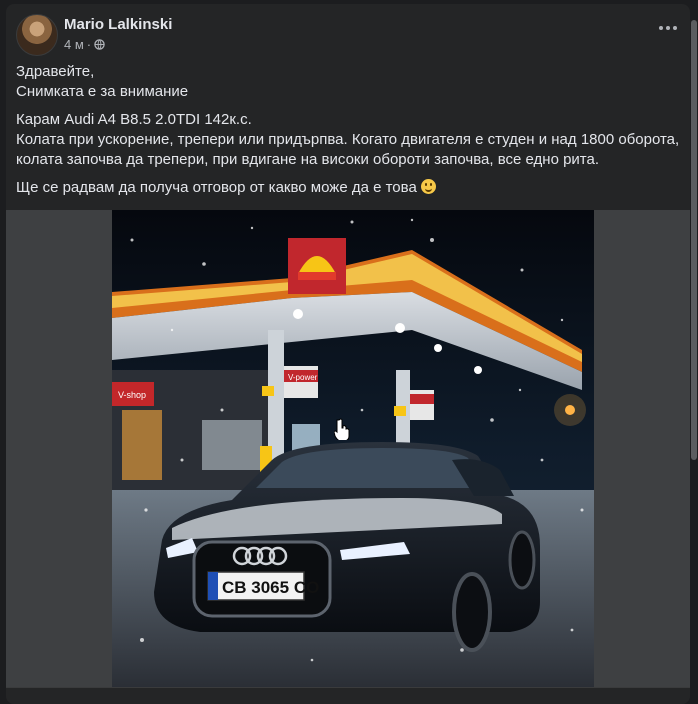 This screenshot has width=698, height=704. What do you see at coordinates (55, 71) in the screenshot?
I see `greeting-line: Здравейте,` at bounding box center [55, 71].